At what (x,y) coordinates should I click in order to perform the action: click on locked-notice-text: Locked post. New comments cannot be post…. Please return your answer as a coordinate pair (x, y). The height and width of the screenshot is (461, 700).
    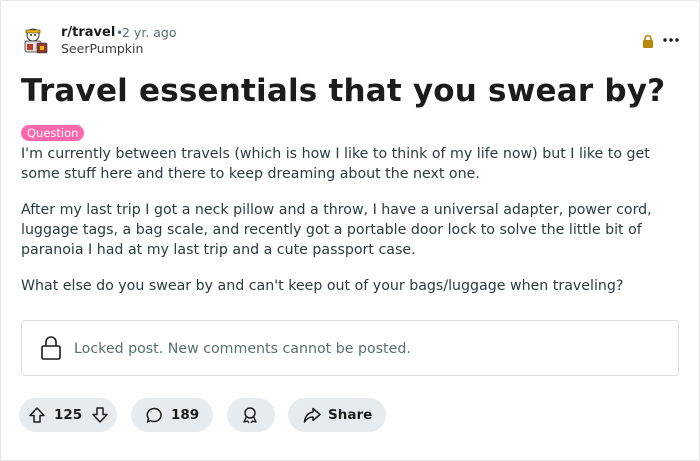
    Looking at the image, I should click on (242, 349).